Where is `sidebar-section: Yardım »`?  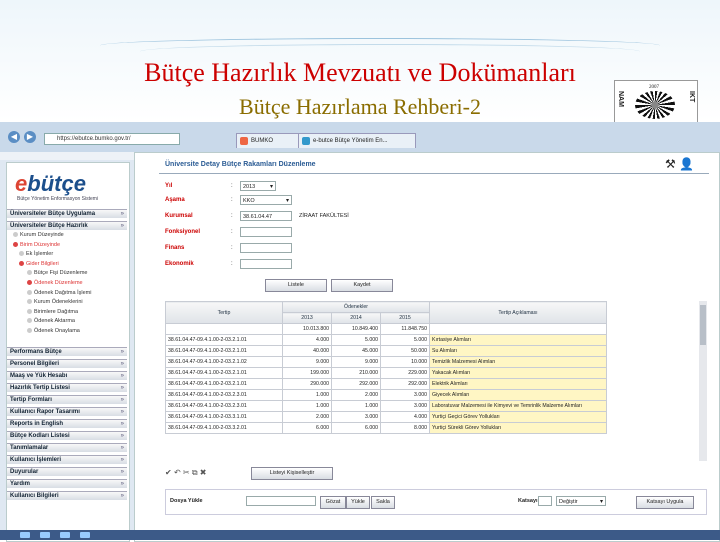
sidebar-section: Yardım » is located at coordinates (67, 483).